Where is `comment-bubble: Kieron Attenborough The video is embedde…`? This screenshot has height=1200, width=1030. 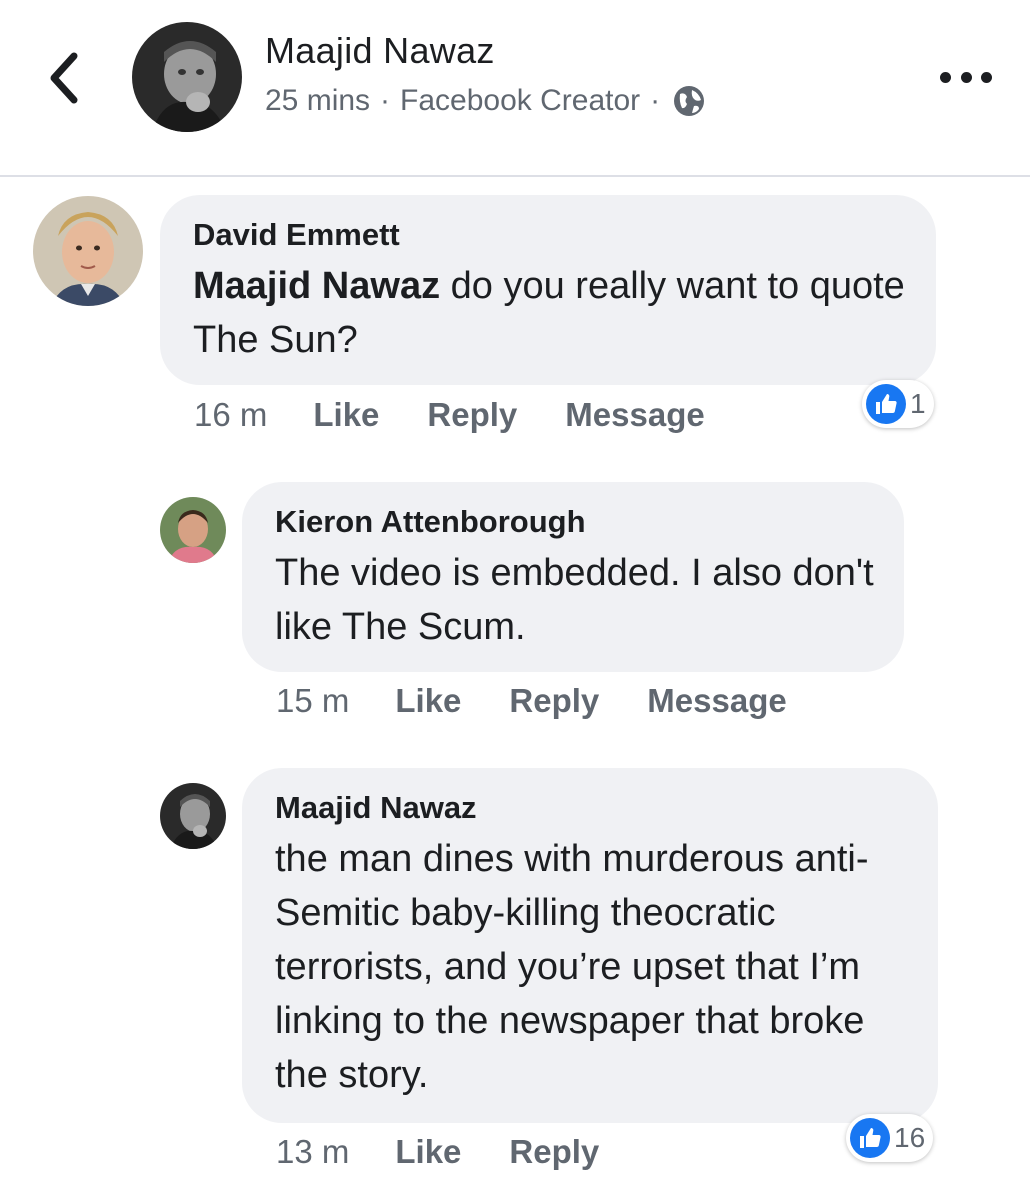
comment-bubble: Kieron Attenborough The video is embedde… is located at coordinates (573, 577).